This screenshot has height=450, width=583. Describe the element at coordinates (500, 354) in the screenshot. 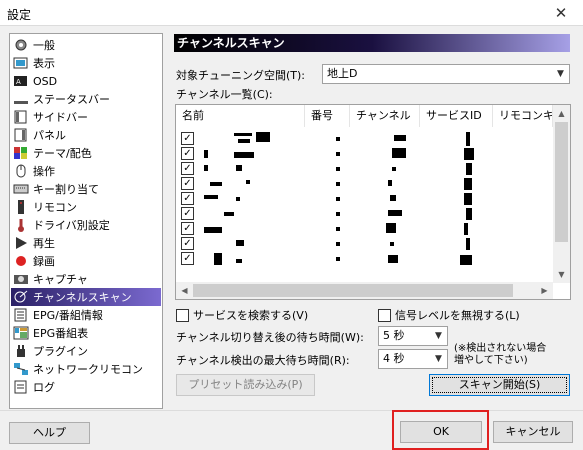

I see `detect-wait-note: (※検出されない場合 増やして下さい)` at that location.